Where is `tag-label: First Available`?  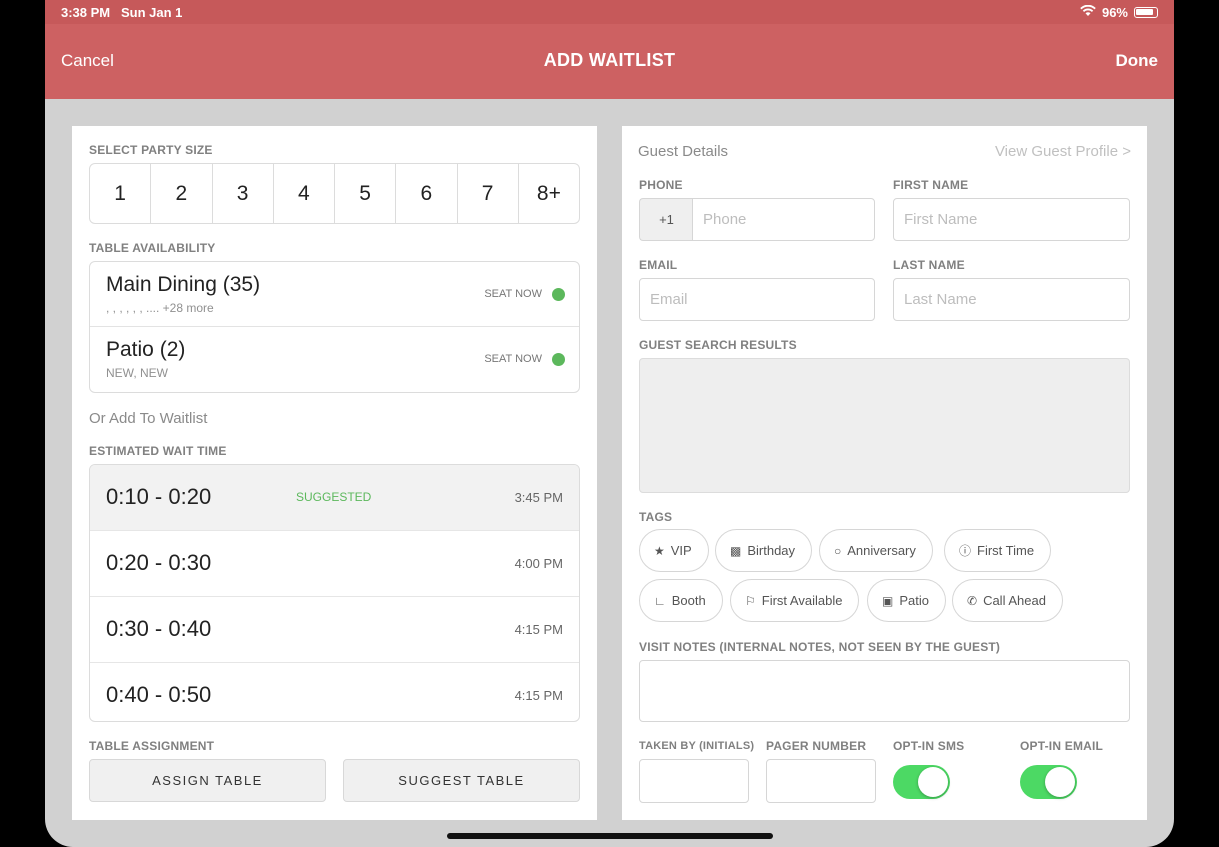 tag-label: First Available is located at coordinates (802, 600).